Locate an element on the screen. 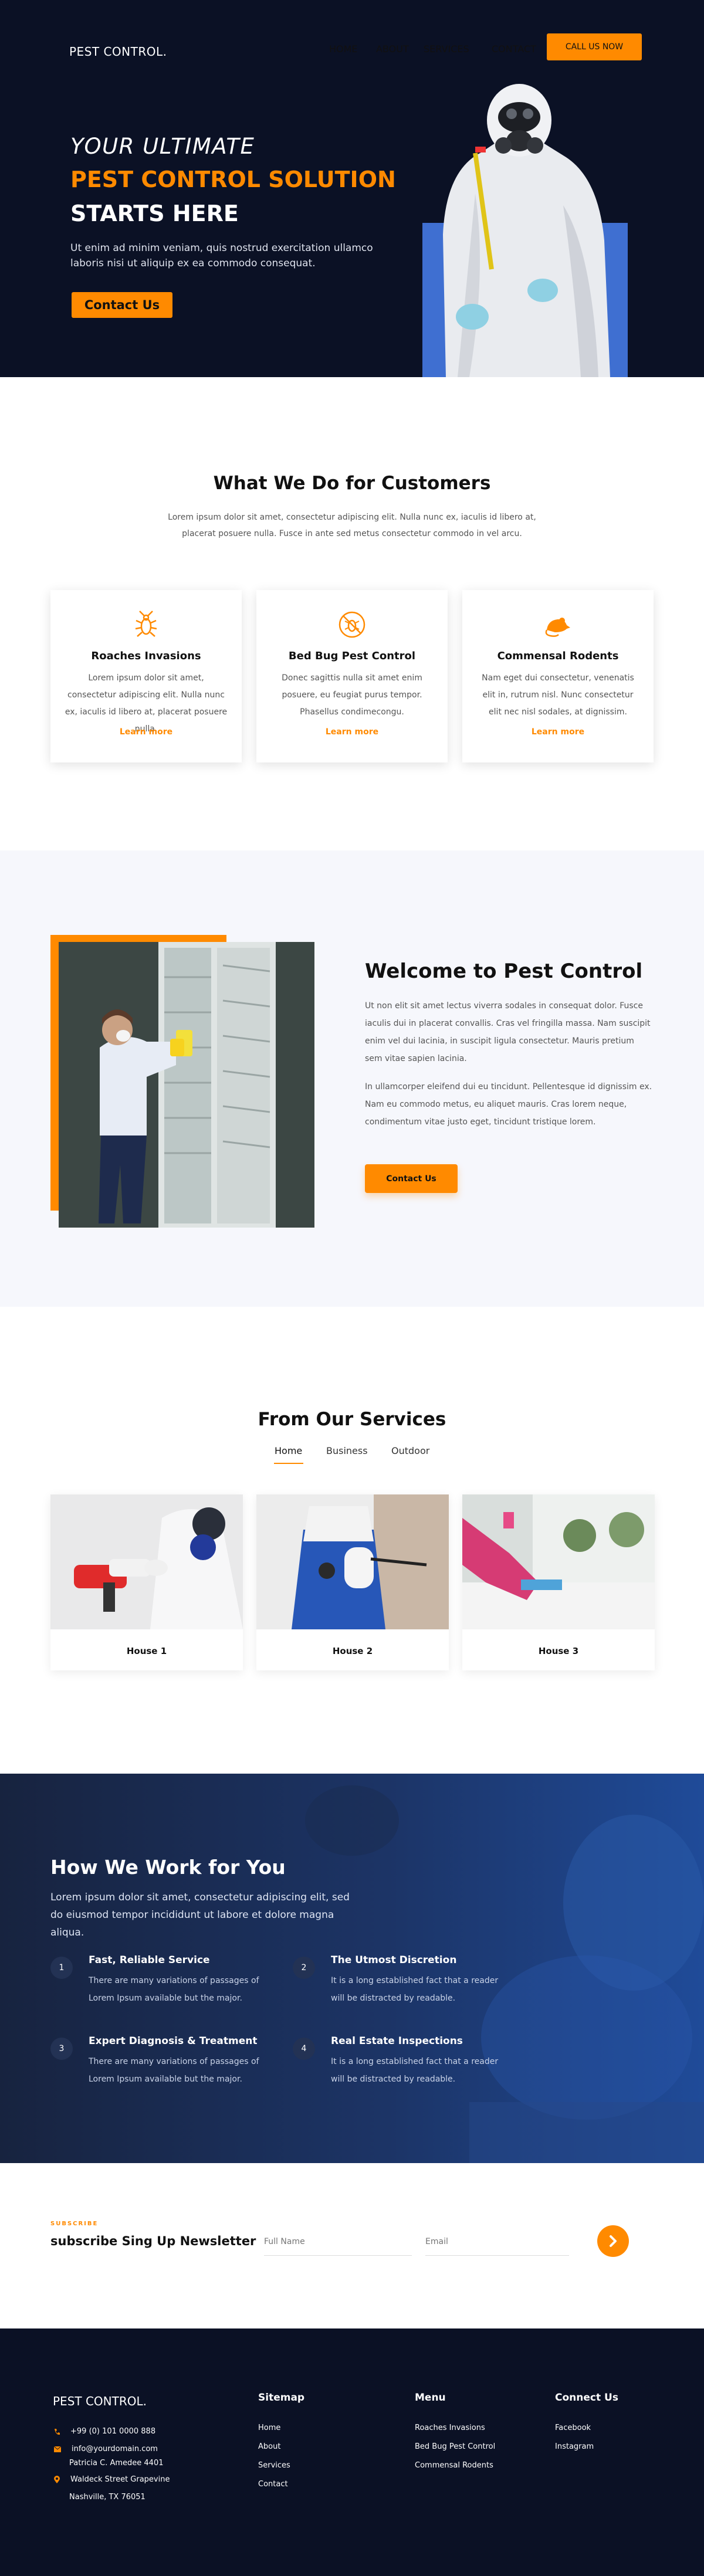  footer-email: info@yourdomain.com is located at coordinates (106, 2449).